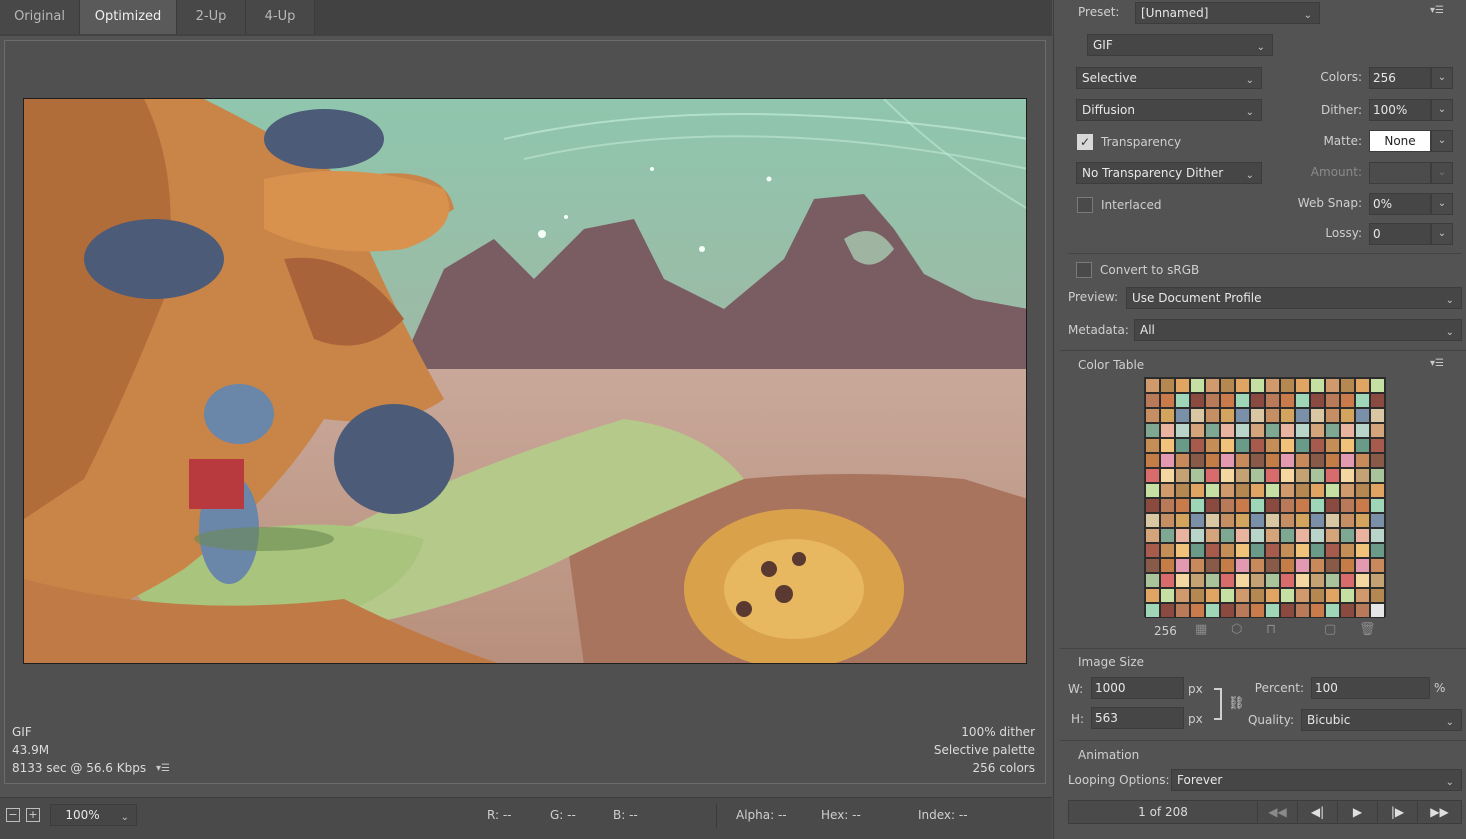 Image resolution: width=1466 pixels, height=839 pixels. Describe the element at coordinates (1367, 629) in the screenshot. I see `trash-icon: 🗑` at that location.